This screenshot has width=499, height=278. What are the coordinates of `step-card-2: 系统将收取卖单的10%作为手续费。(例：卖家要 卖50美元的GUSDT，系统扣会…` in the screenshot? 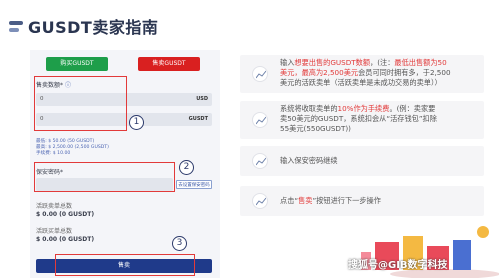 It's located at (362, 120).